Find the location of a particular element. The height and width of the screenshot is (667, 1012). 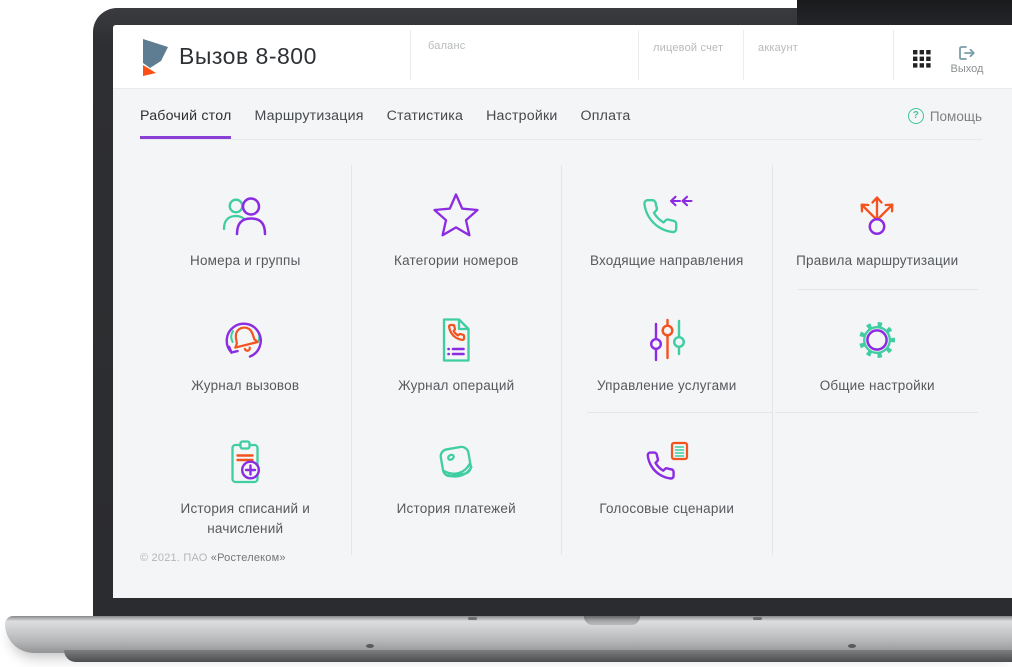

voice-scenarios-phone-icon is located at coordinates (667, 463).